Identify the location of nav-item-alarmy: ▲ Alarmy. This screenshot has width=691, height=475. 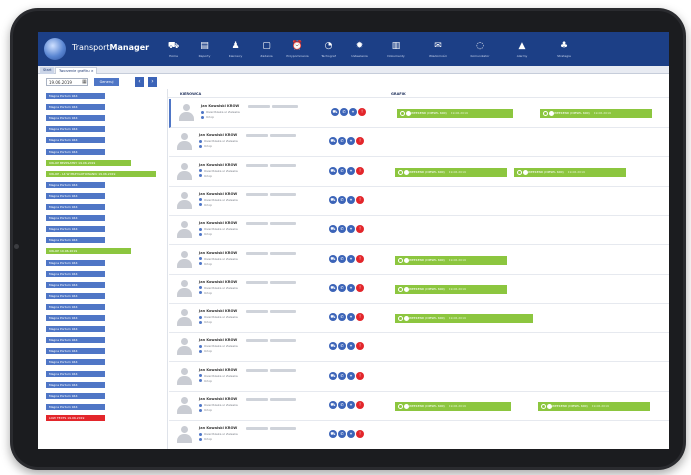
(522, 49).